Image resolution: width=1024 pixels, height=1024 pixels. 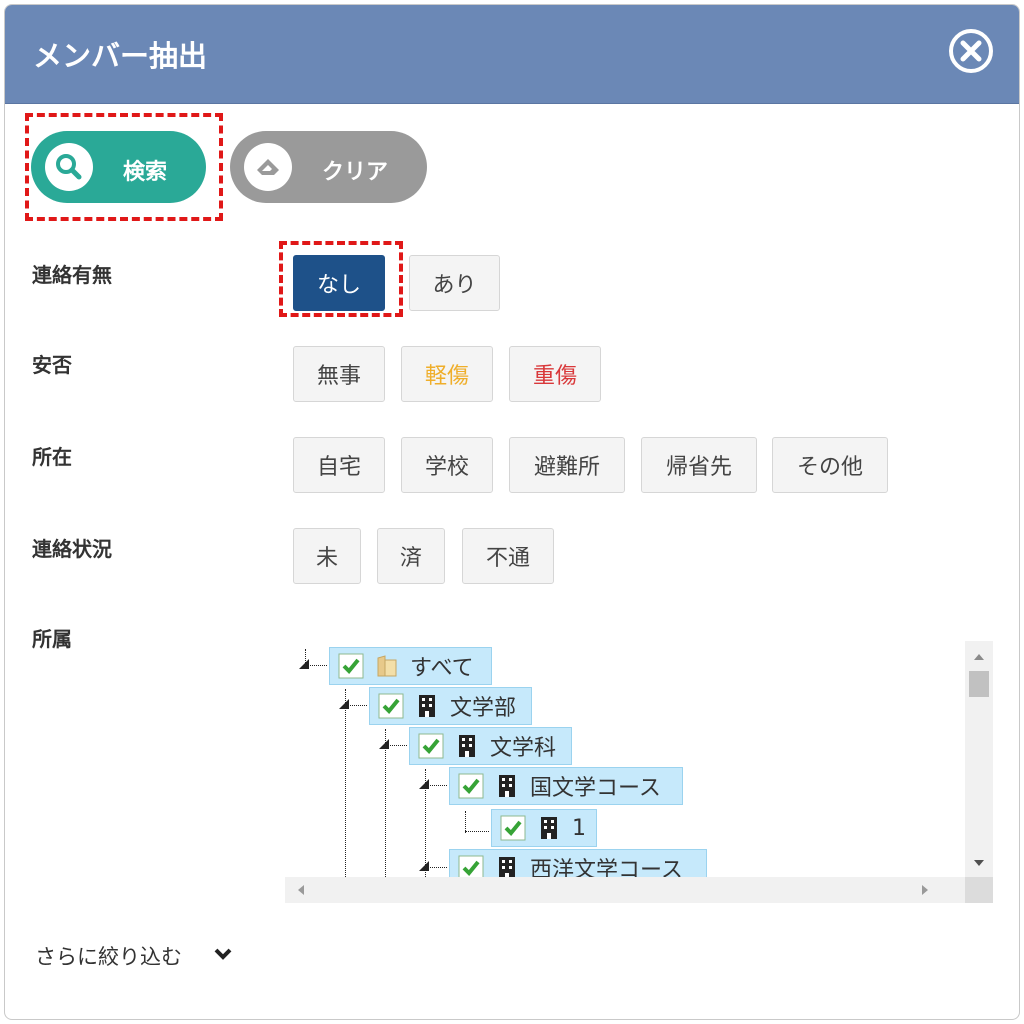 I want to click on clear-button: クリア, so click(x=328, y=167).